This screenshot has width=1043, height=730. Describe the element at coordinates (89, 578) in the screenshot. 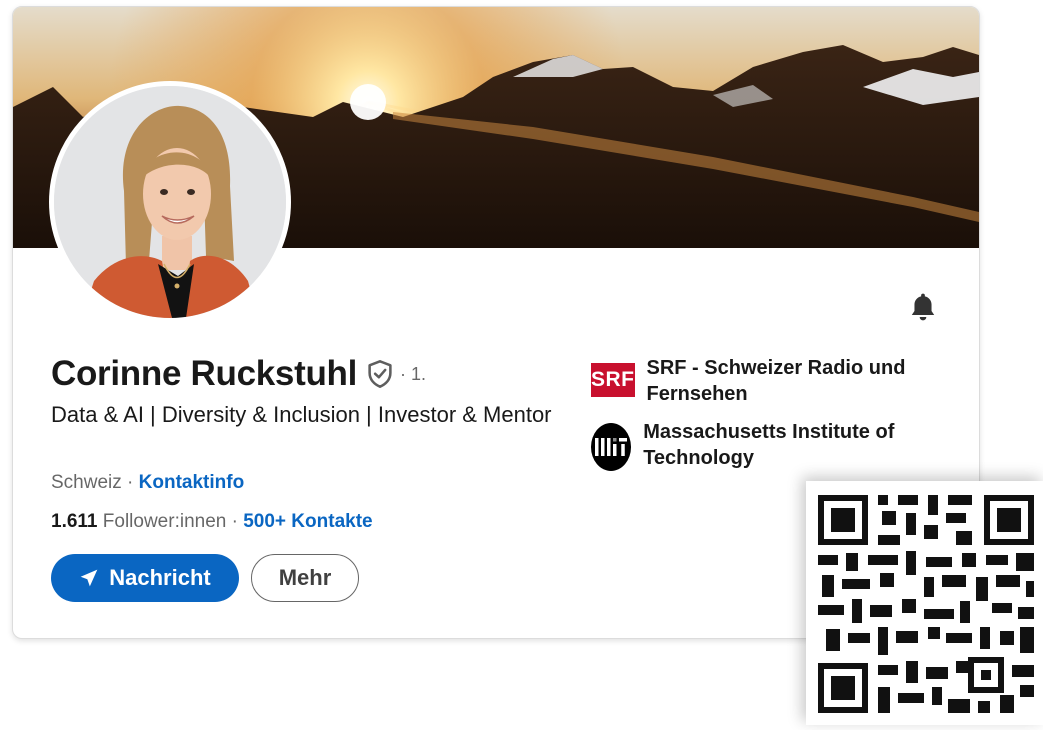

I see `paper-plane-icon` at that location.